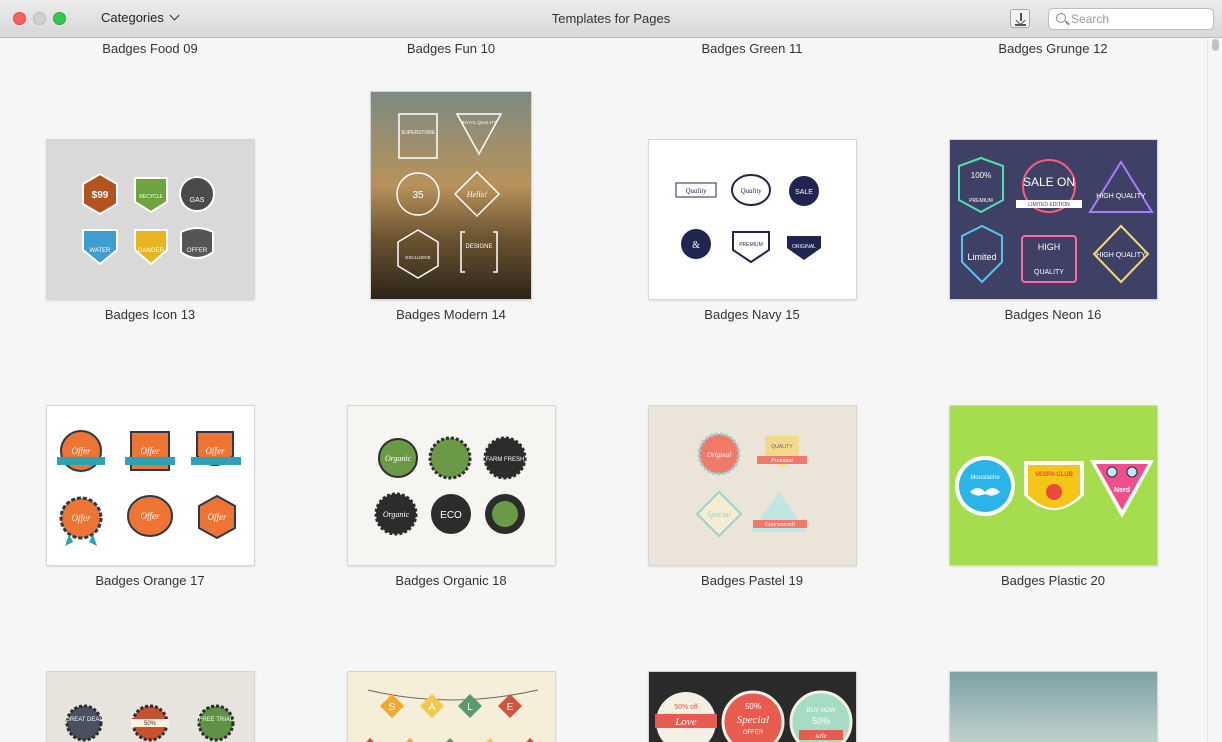 The image size is (1222, 742). I want to click on template-label: Badges Organic 18, so click(451, 580).